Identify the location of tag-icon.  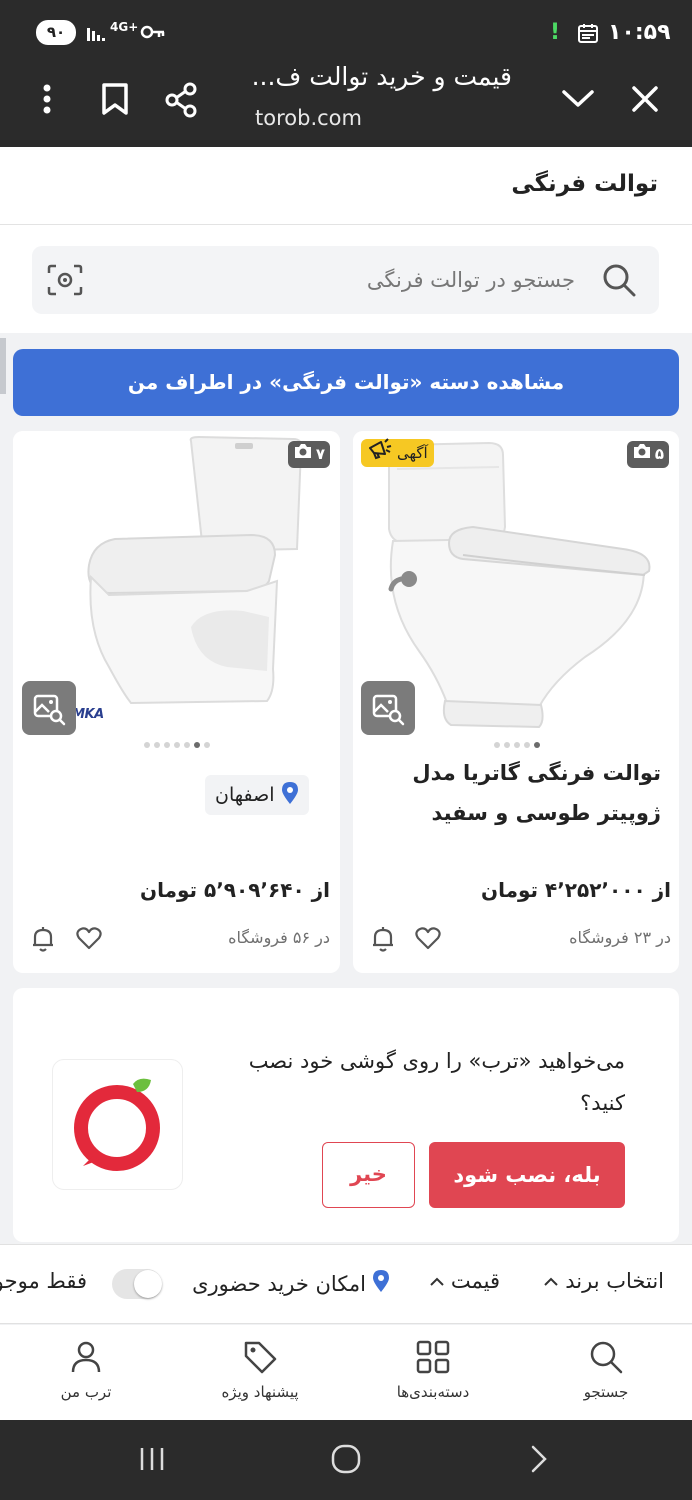
(260, 1360).